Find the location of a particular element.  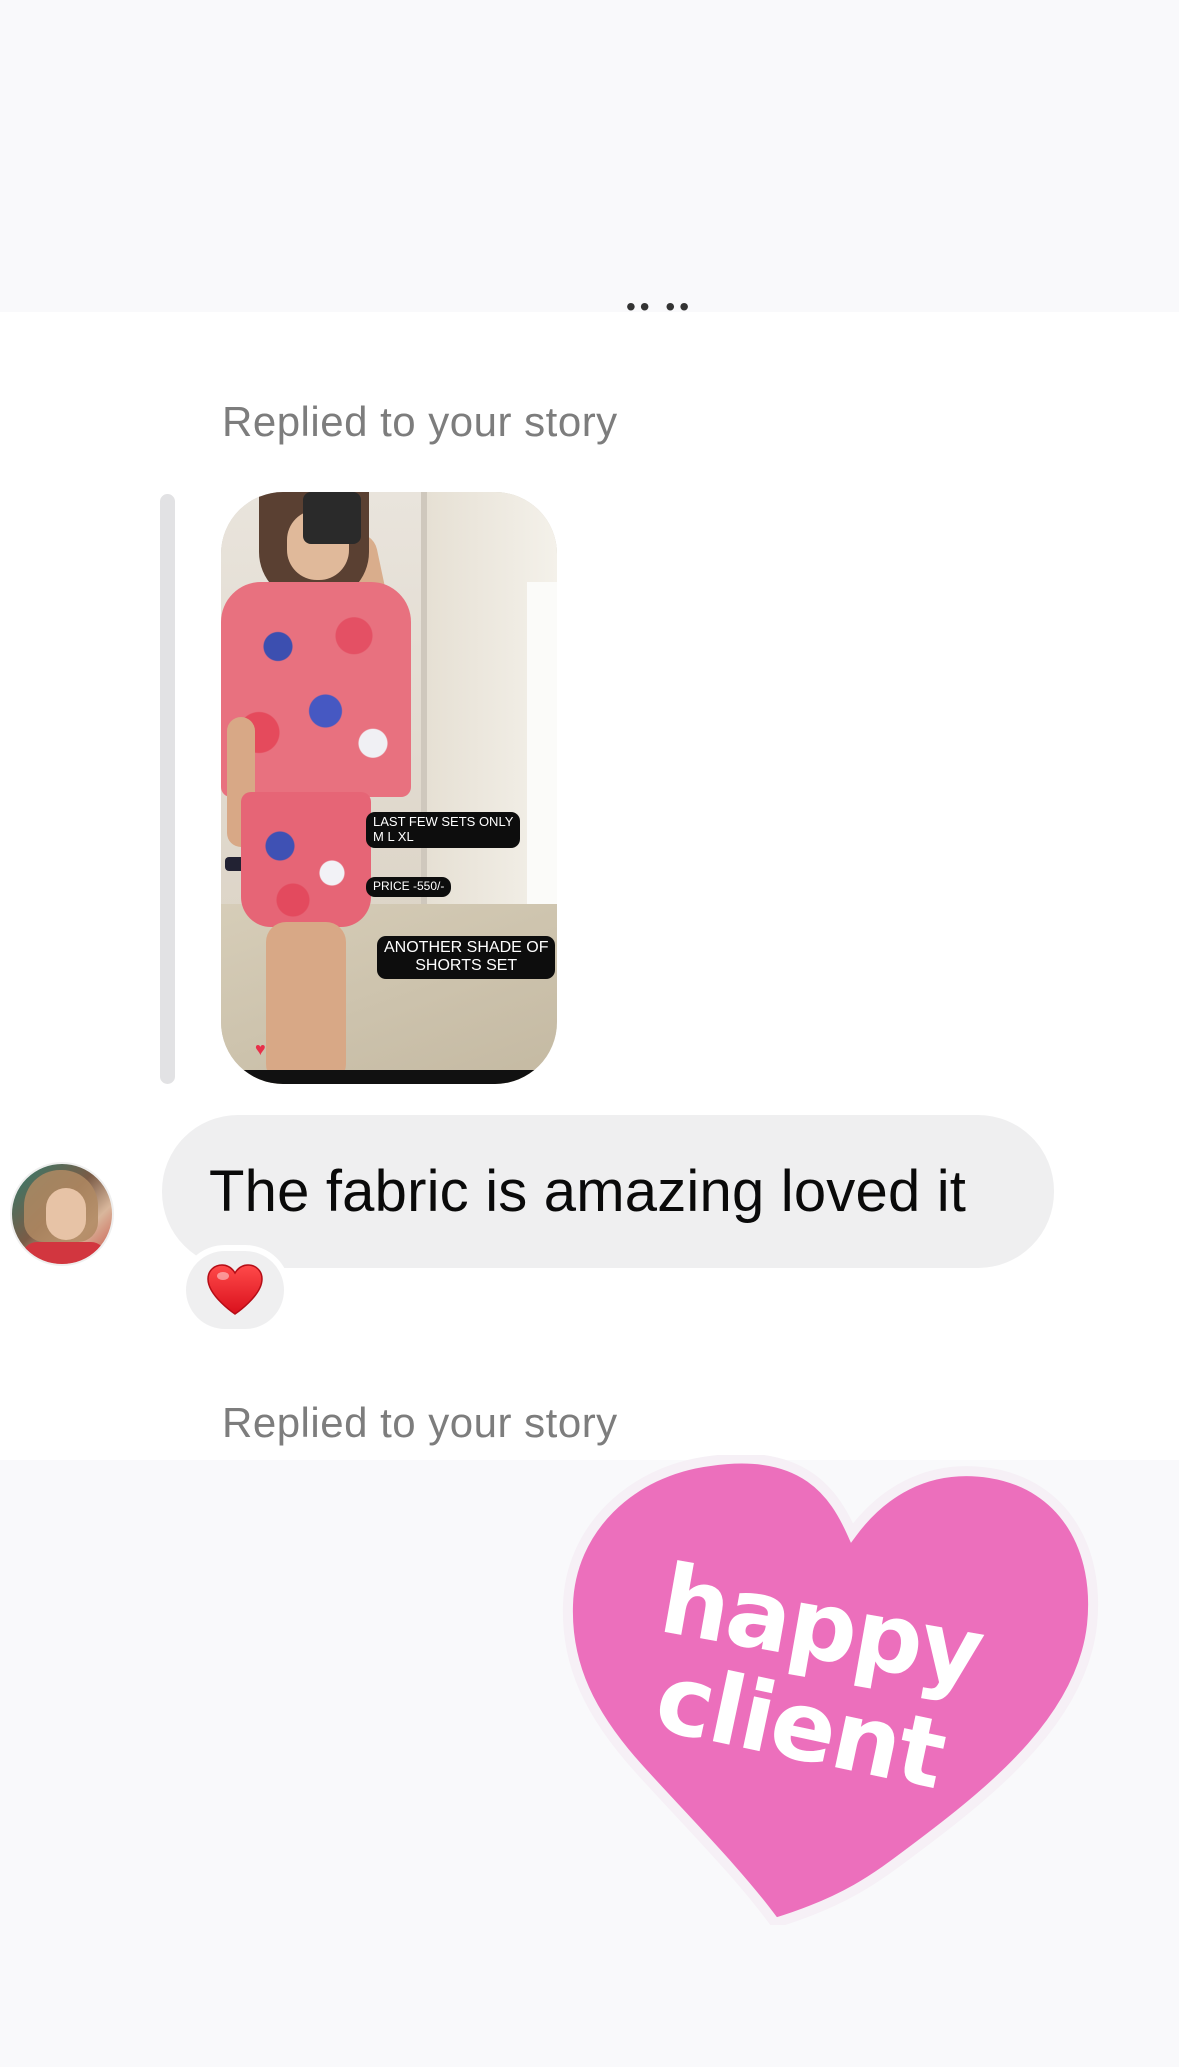

cutoff-emoji-fragment: •• •• is located at coordinates (659, 306).